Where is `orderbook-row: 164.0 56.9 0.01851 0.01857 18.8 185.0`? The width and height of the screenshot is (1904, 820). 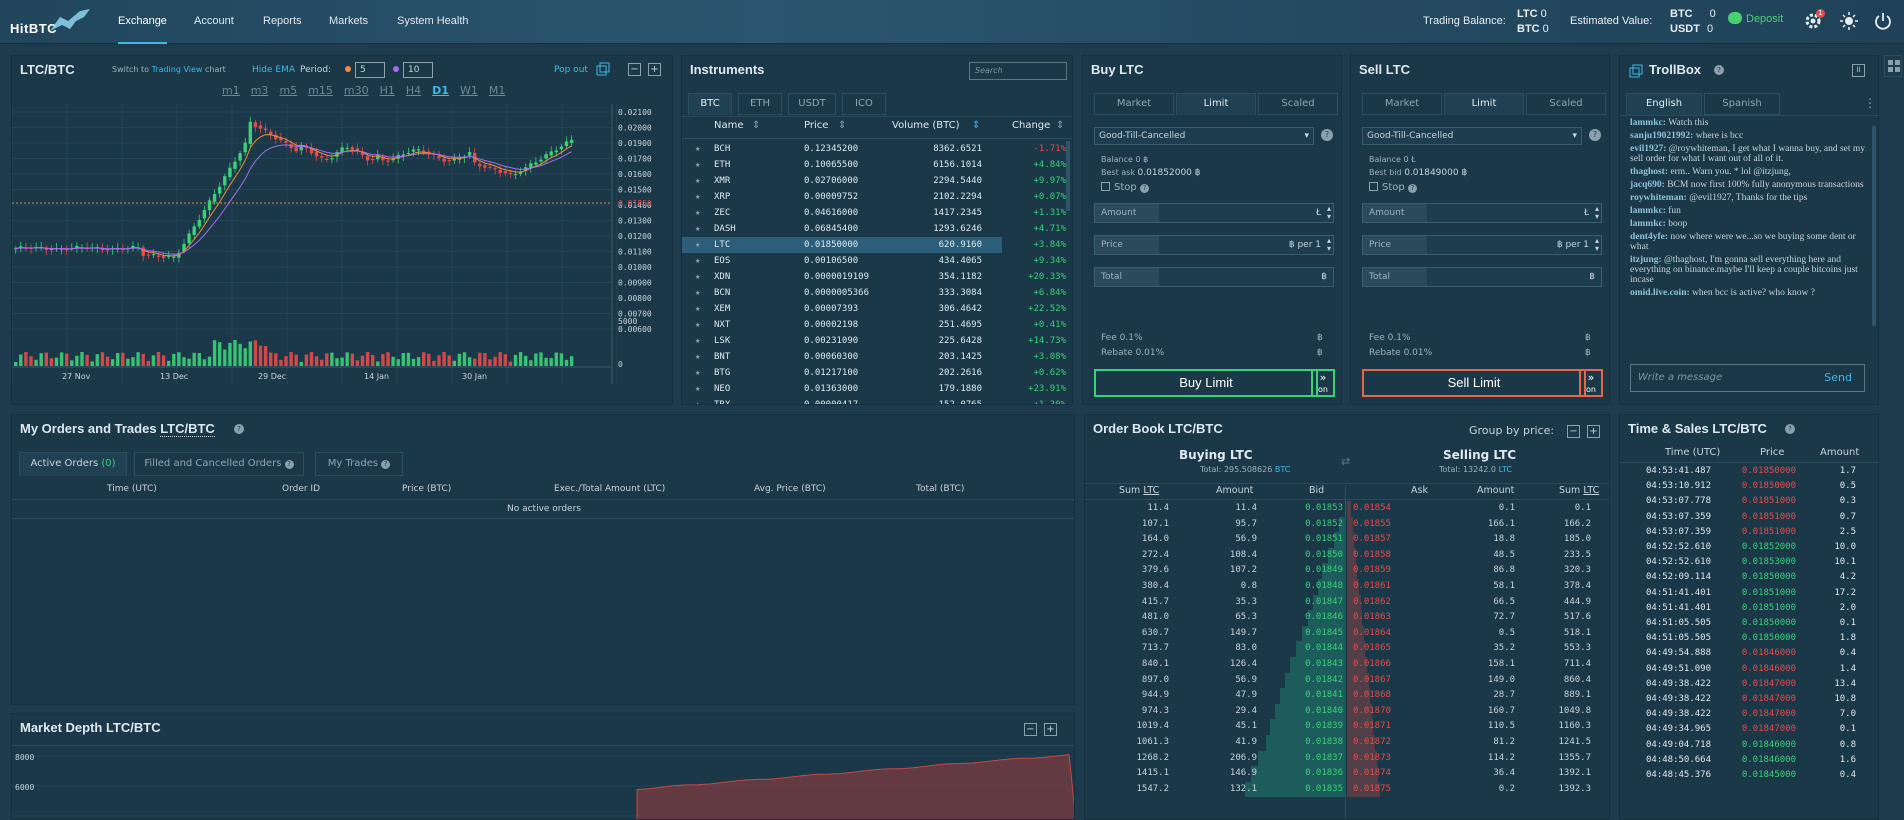 orderbook-row: 164.0 56.9 0.01851 0.01857 18.8 185.0 is located at coordinates (1347, 540).